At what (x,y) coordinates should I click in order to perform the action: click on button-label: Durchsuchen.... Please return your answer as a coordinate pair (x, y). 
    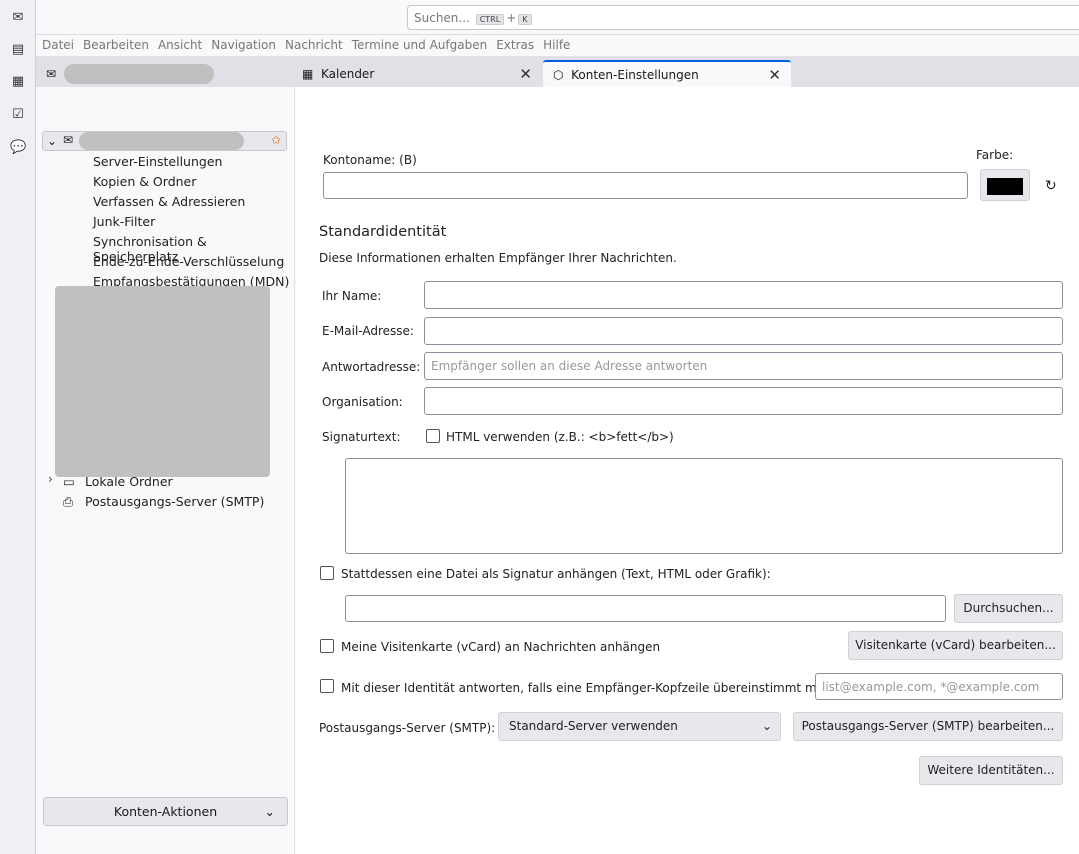
    Looking at the image, I should click on (1008, 608).